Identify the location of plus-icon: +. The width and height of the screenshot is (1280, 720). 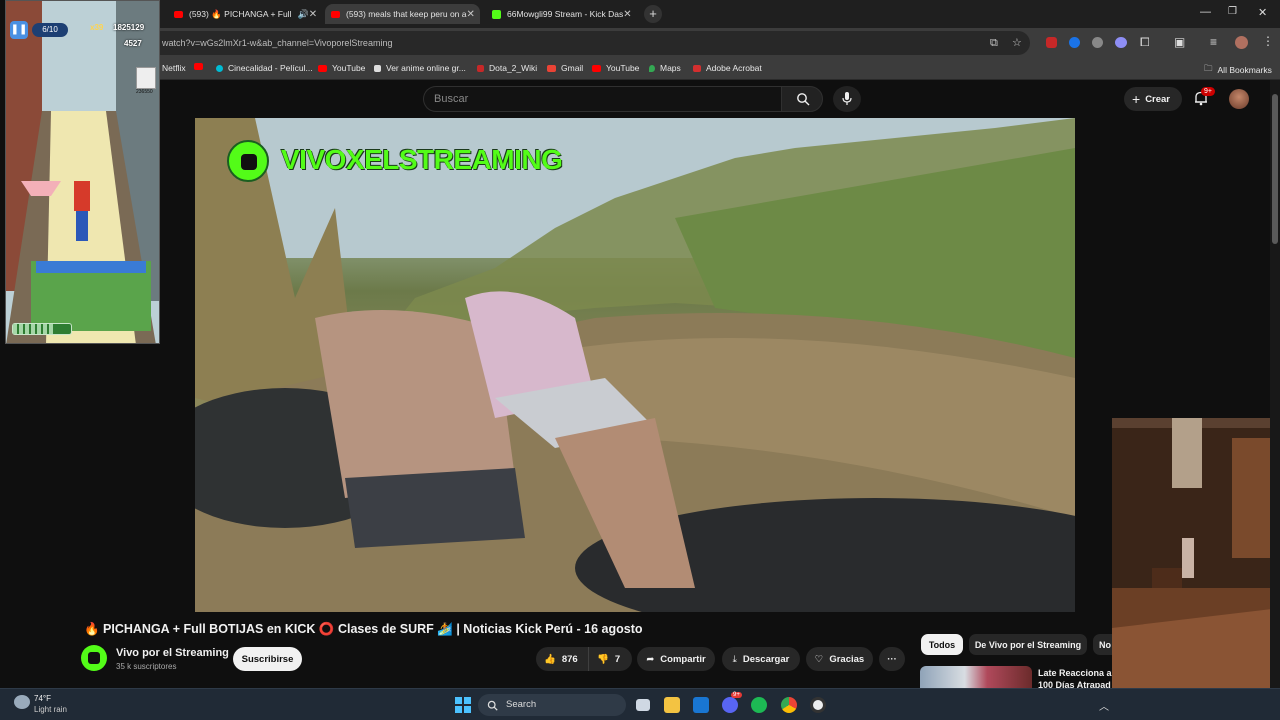
(1136, 99).